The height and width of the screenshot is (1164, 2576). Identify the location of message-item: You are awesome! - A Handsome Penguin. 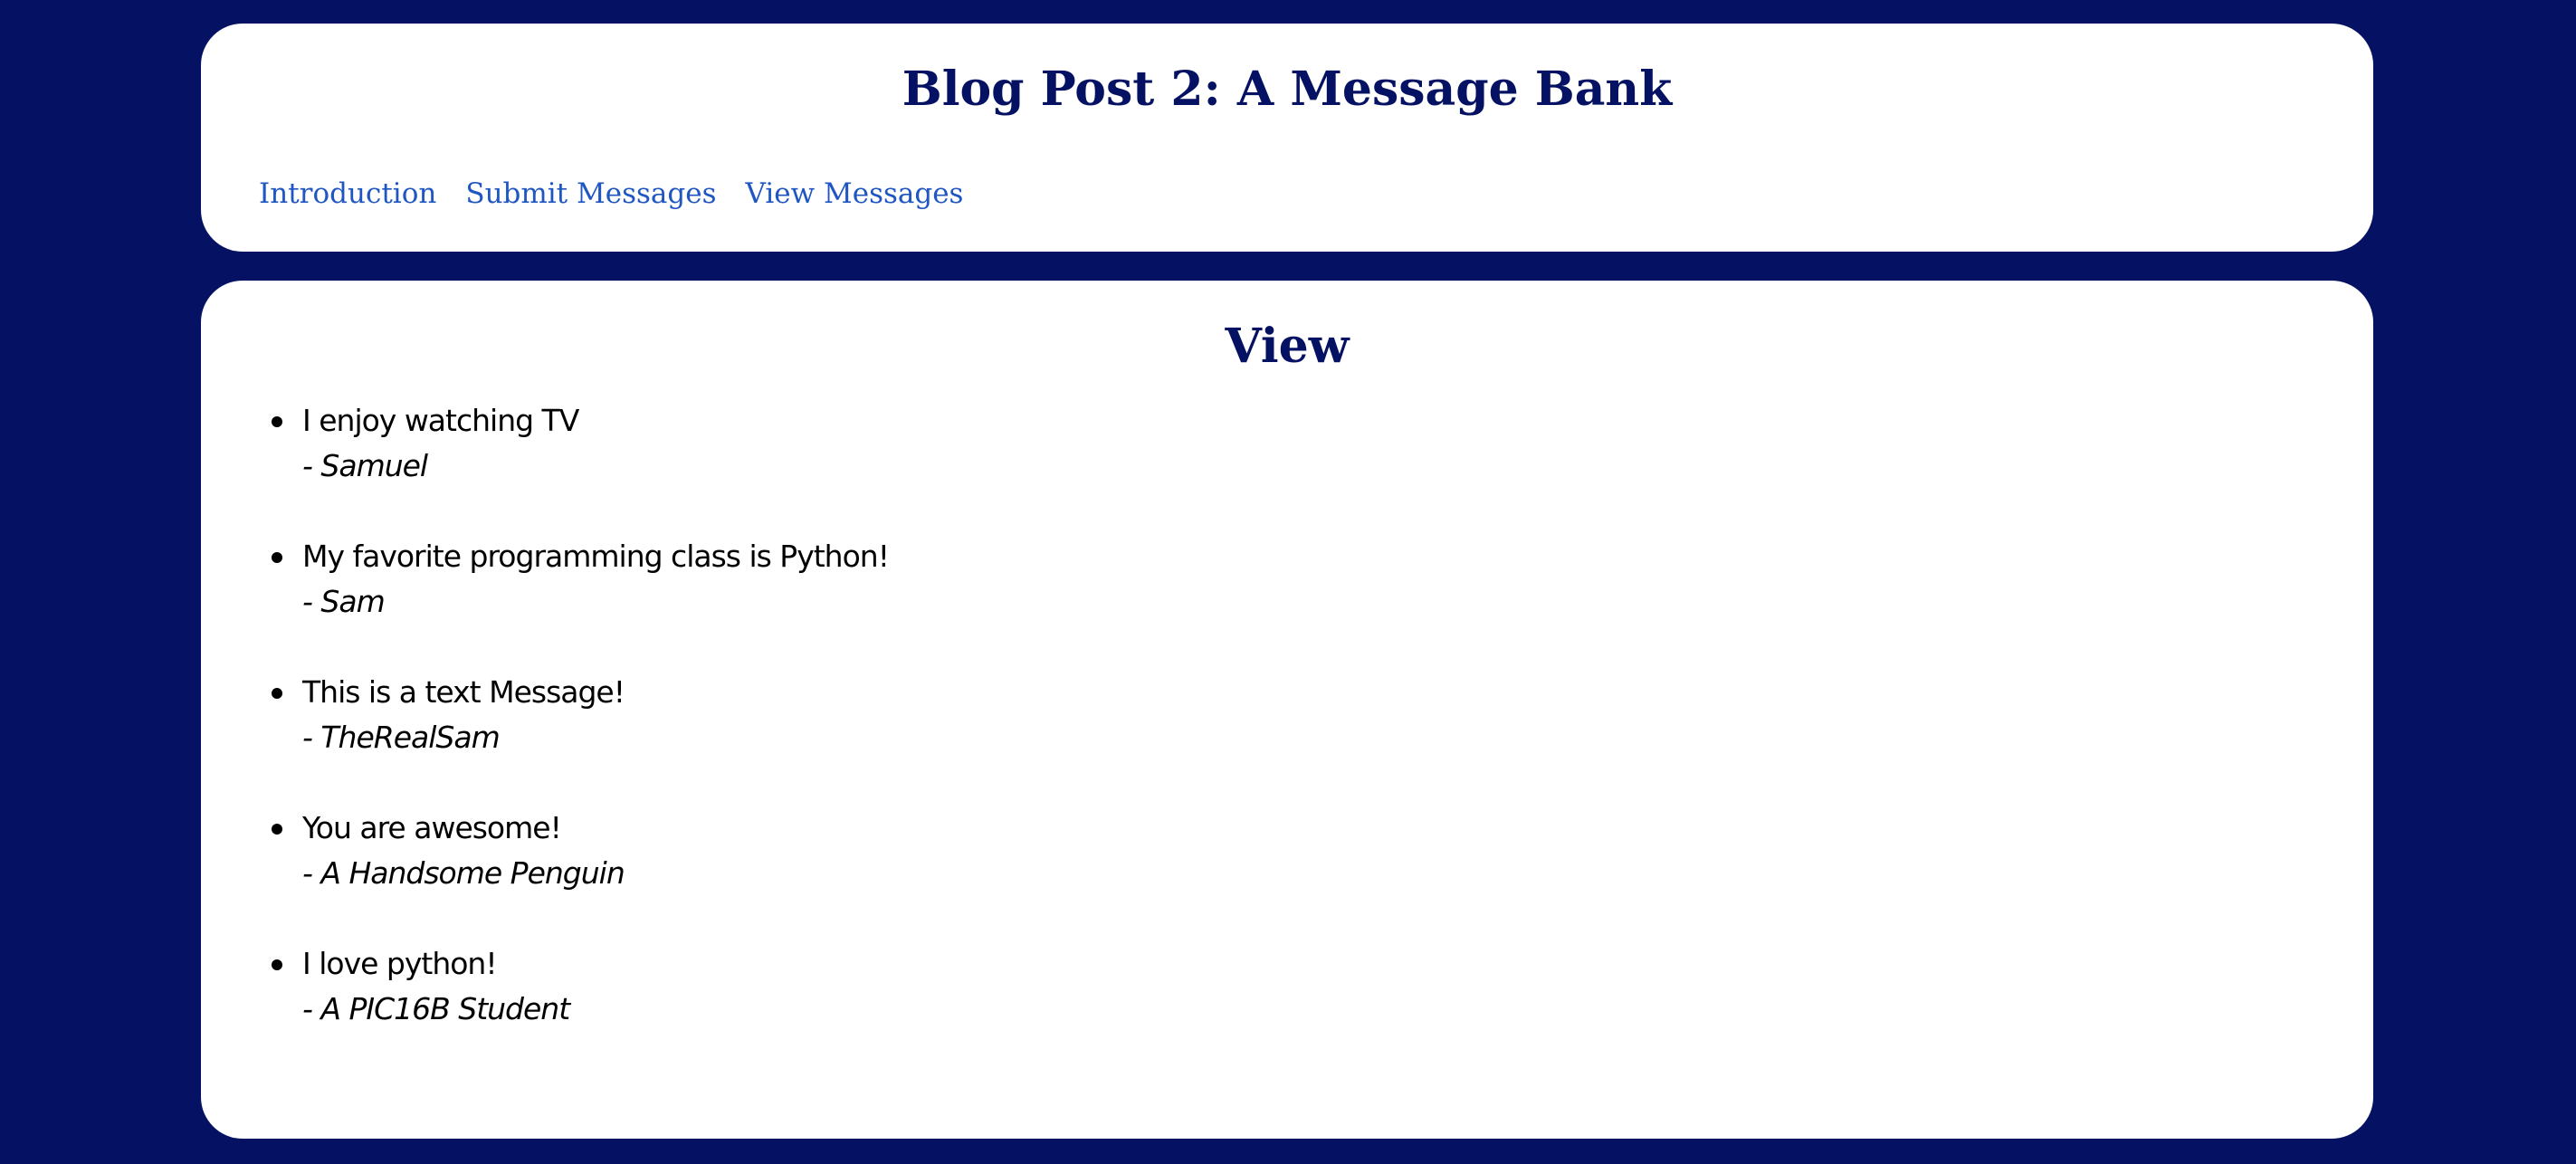
(580, 873).